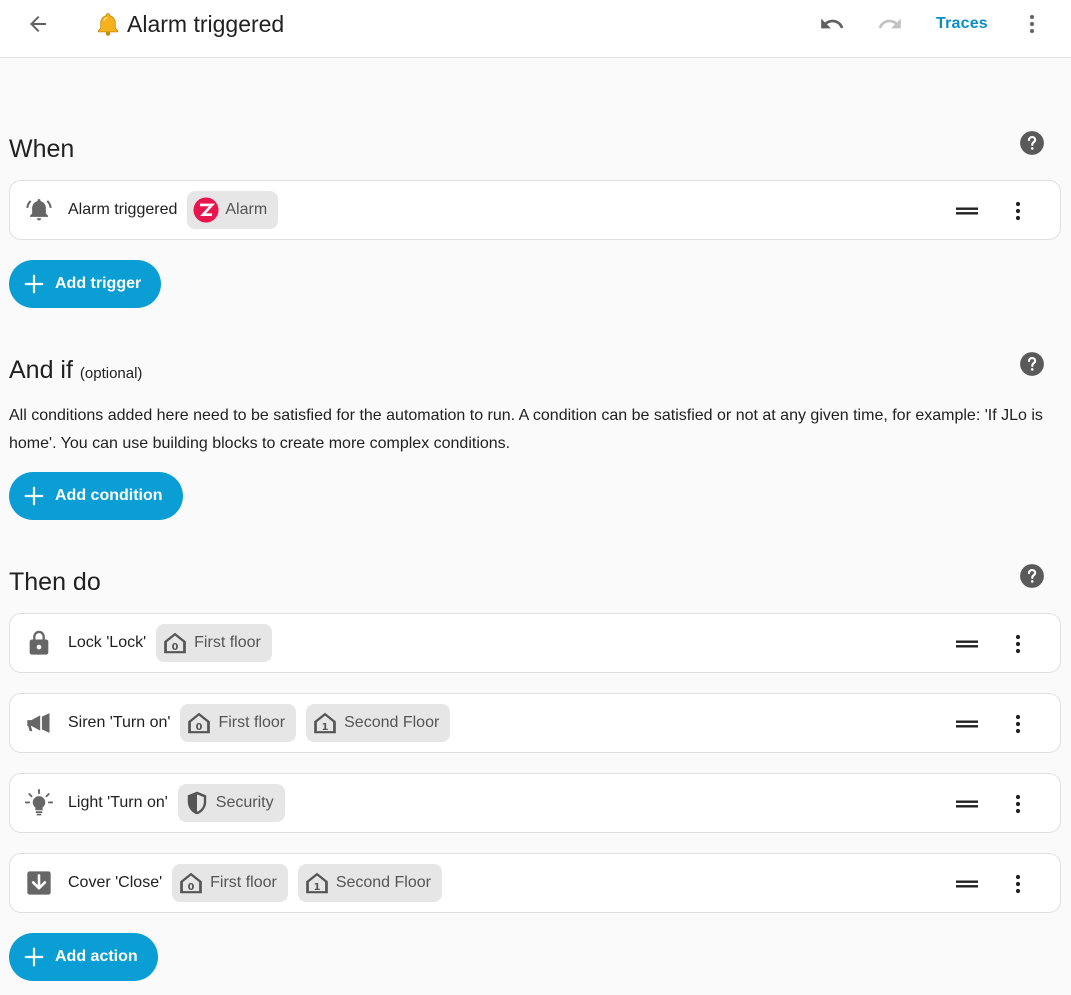  What do you see at coordinates (39, 210) in the screenshot?
I see `bell-ring-icon` at bounding box center [39, 210].